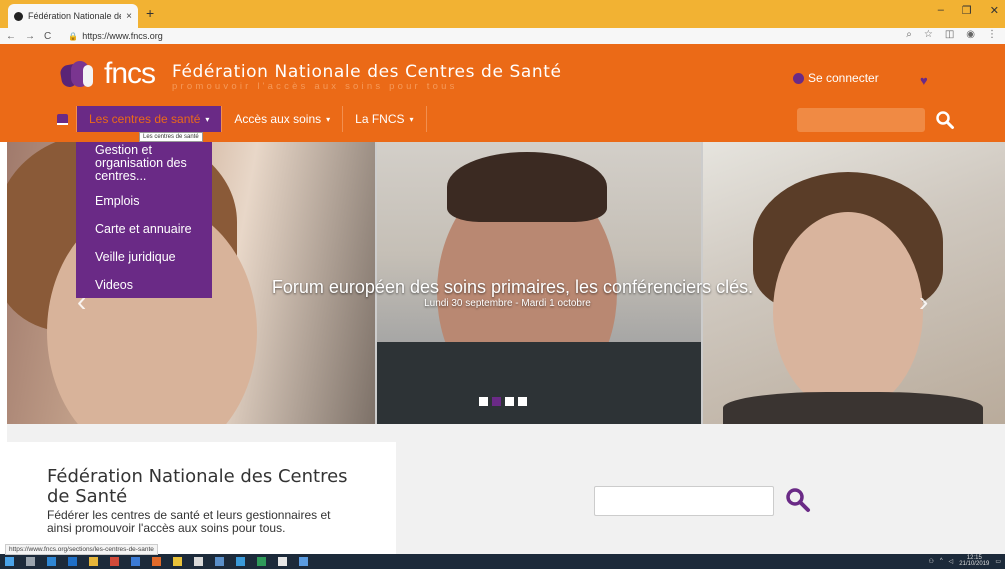 The height and width of the screenshot is (569, 1005). I want to click on people-icon: ⚇, so click(930, 561).